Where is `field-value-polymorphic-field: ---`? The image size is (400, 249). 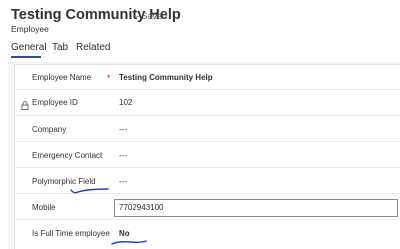 field-value-polymorphic-field: --- is located at coordinates (123, 181).